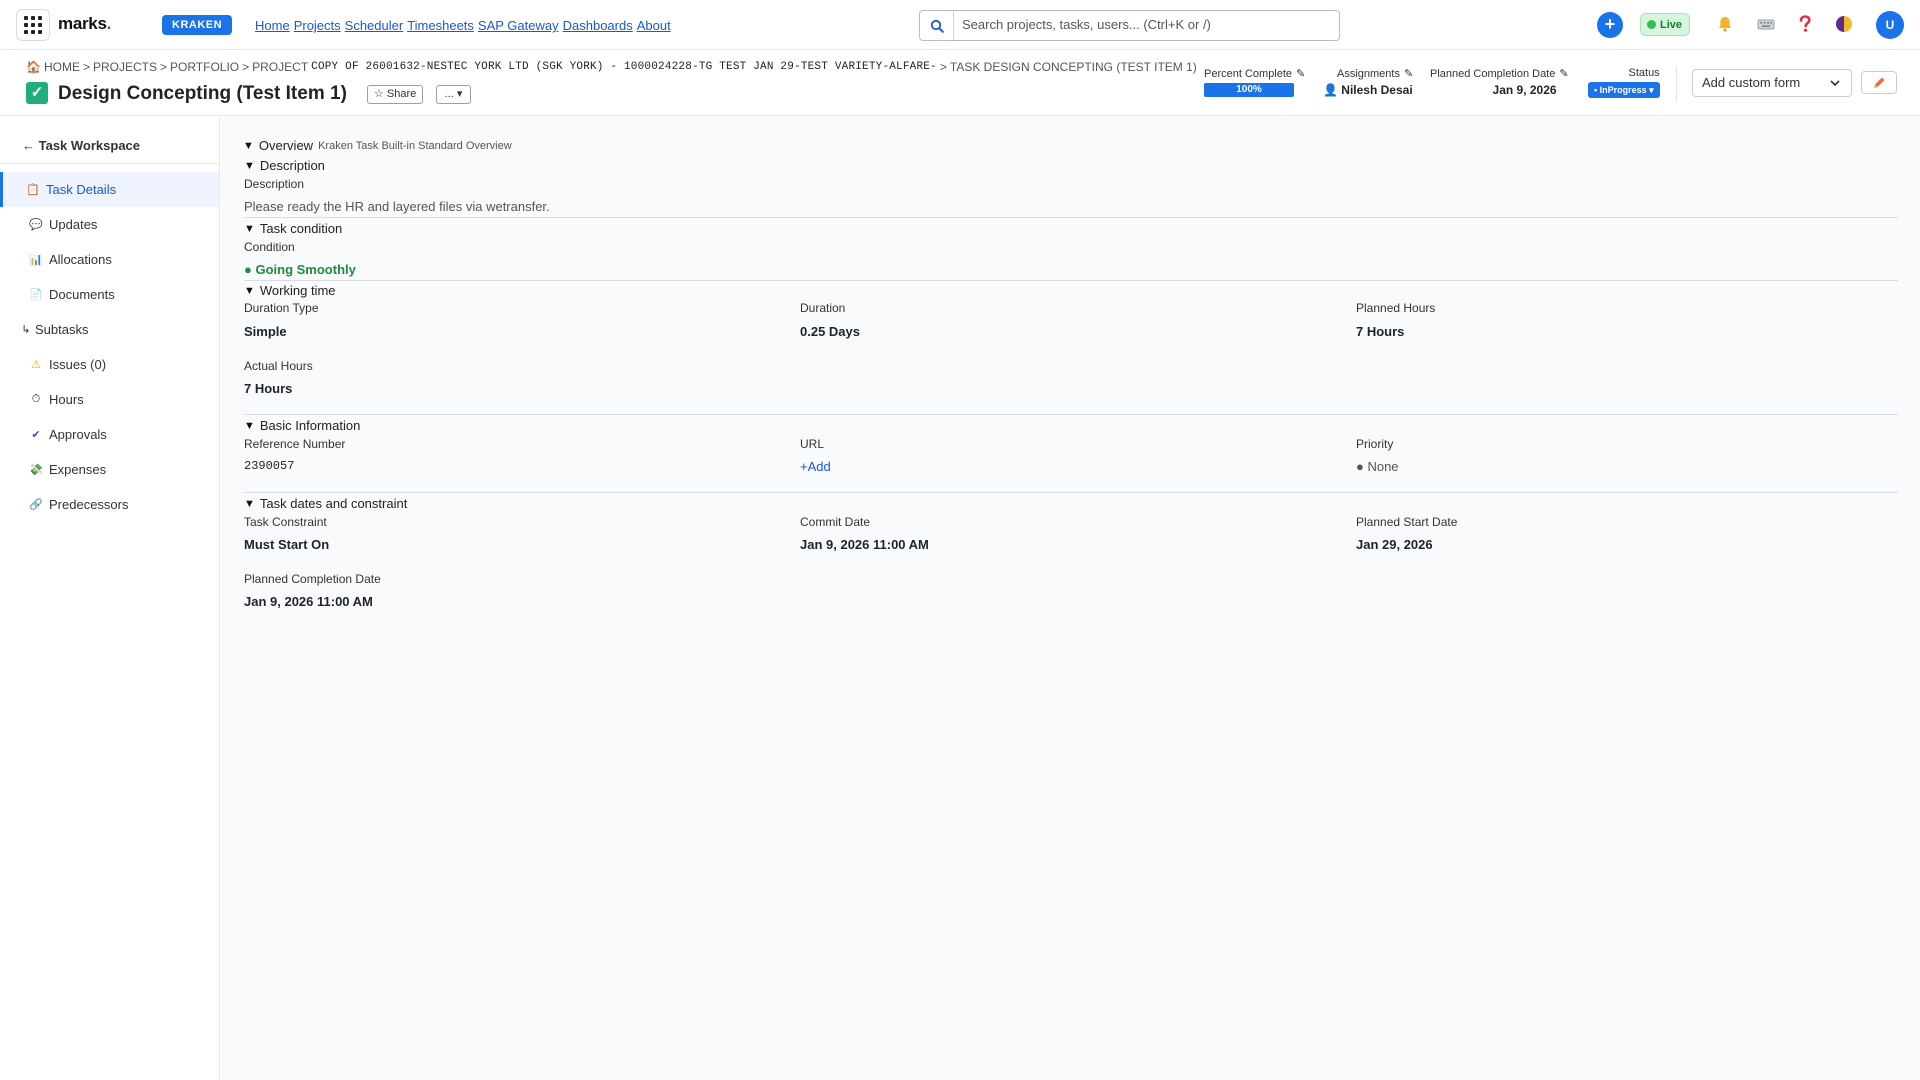 The image size is (1920, 1080). I want to click on warning-icon: ⚠, so click(36, 365).